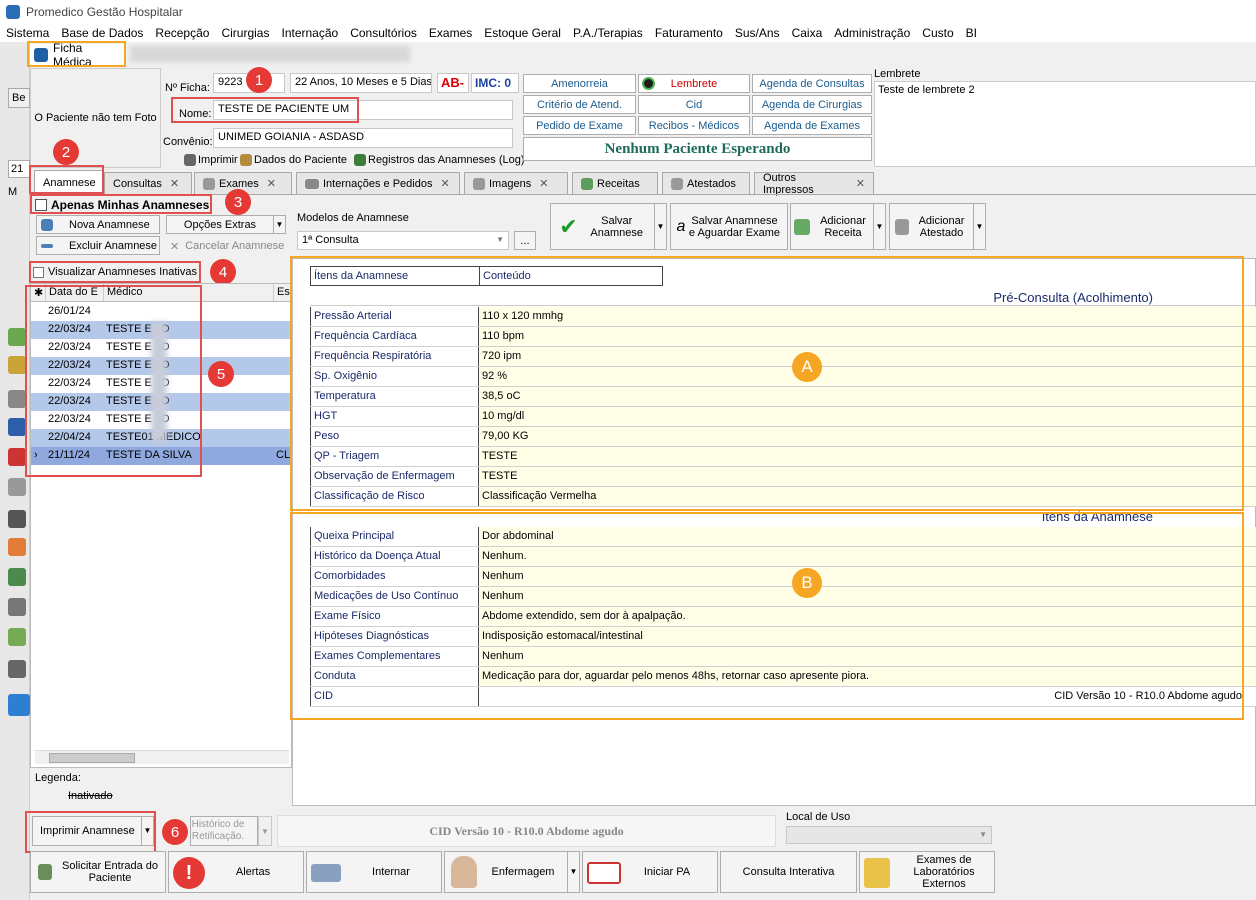  What do you see at coordinates (98, 224) in the screenshot?
I see `nova-anamnese-button: Nova Anamnese` at bounding box center [98, 224].